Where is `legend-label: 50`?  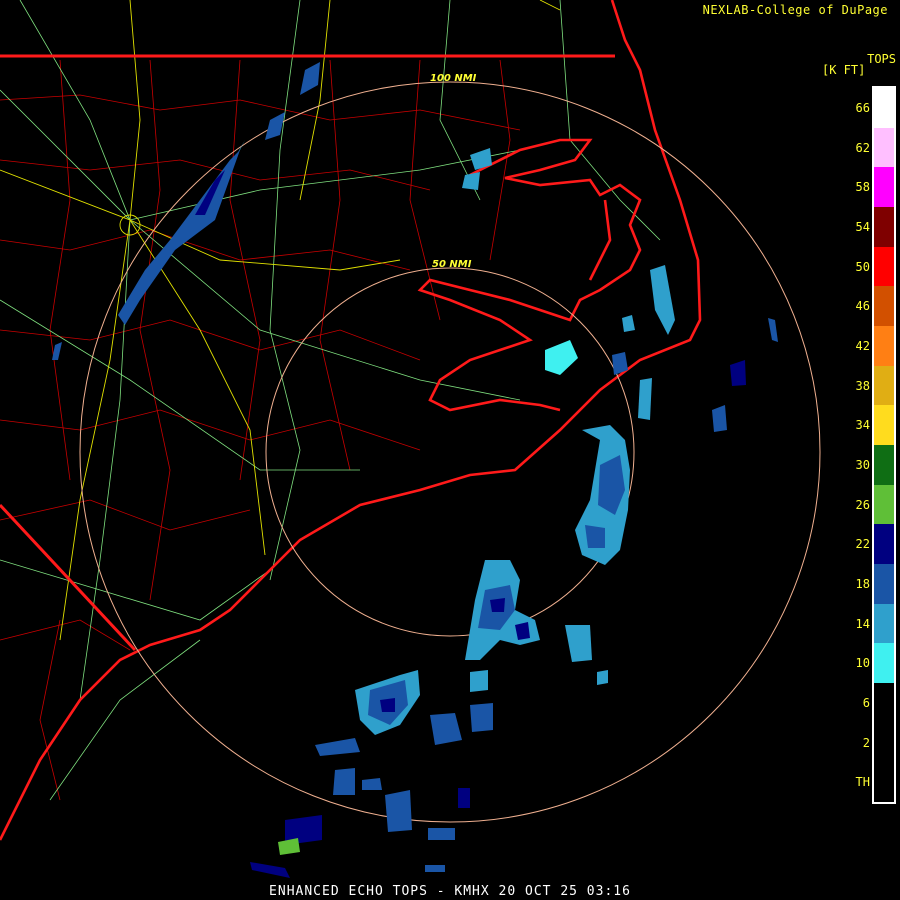 legend-label: 50 is located at coordinates (862, 266).